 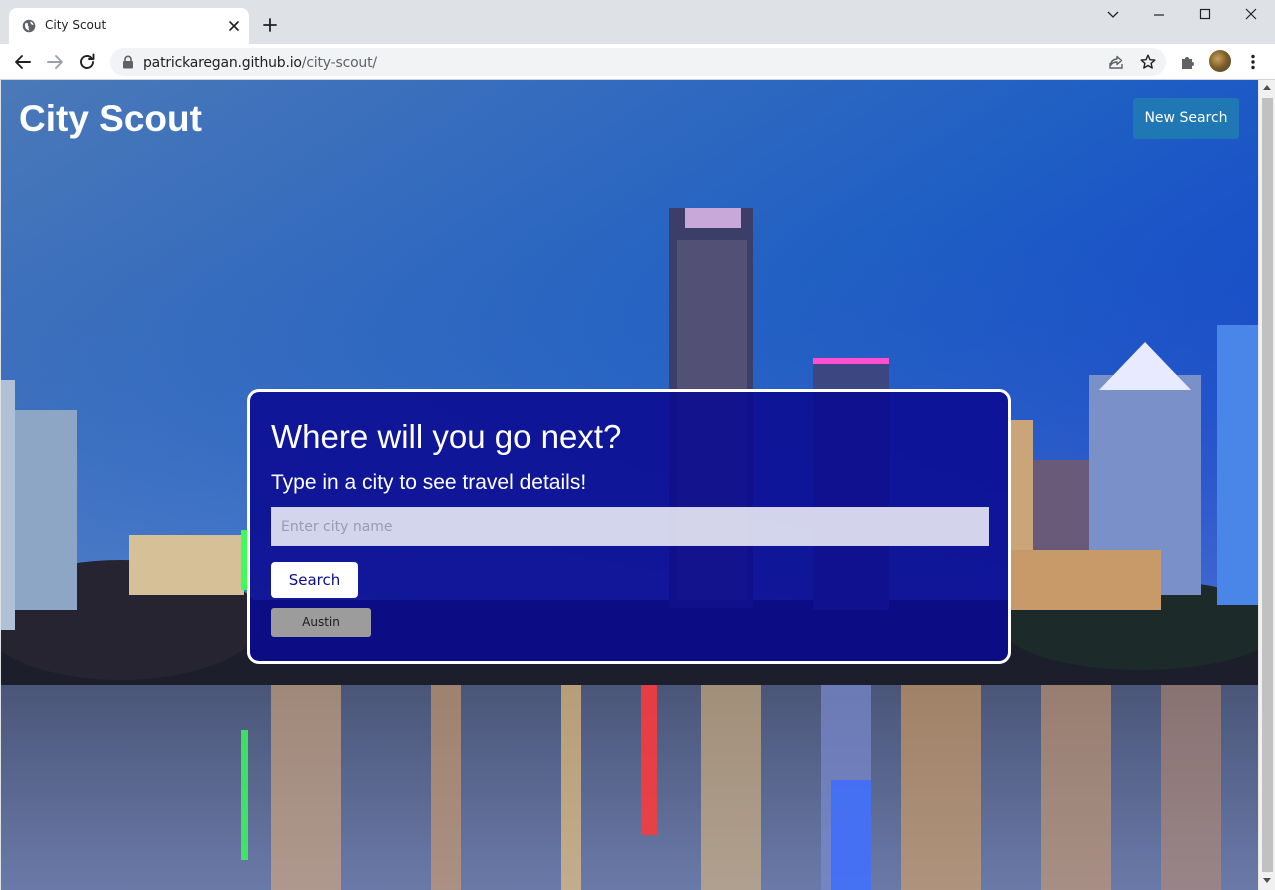 What do you see at coordinates (1253, 62) in the screenshot?
I see `kebab-menu-icon` at bounding box center [1253, 62].